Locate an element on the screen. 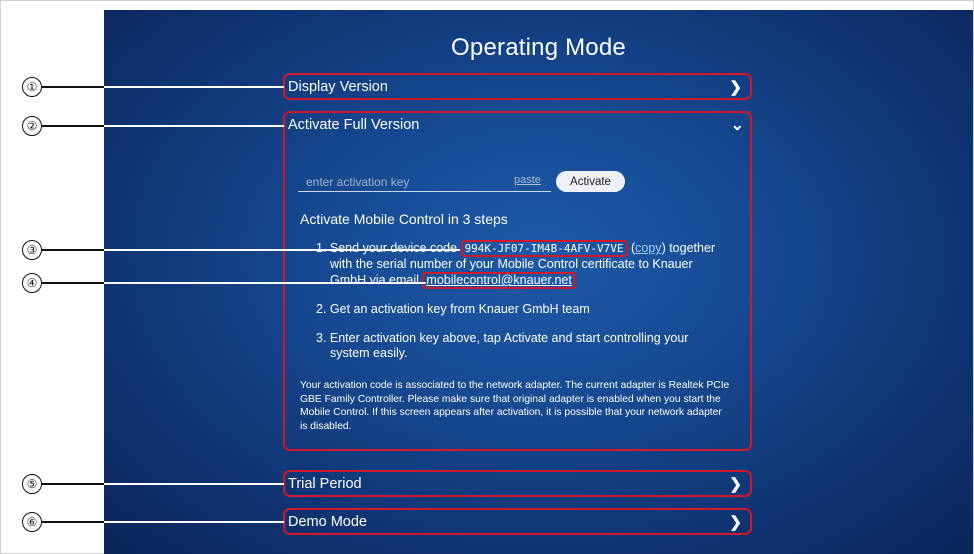 The width and height of the screenshot is (974, 554). email-link: mobilecontrol@knauer.net is located at coordinates (498, 280).